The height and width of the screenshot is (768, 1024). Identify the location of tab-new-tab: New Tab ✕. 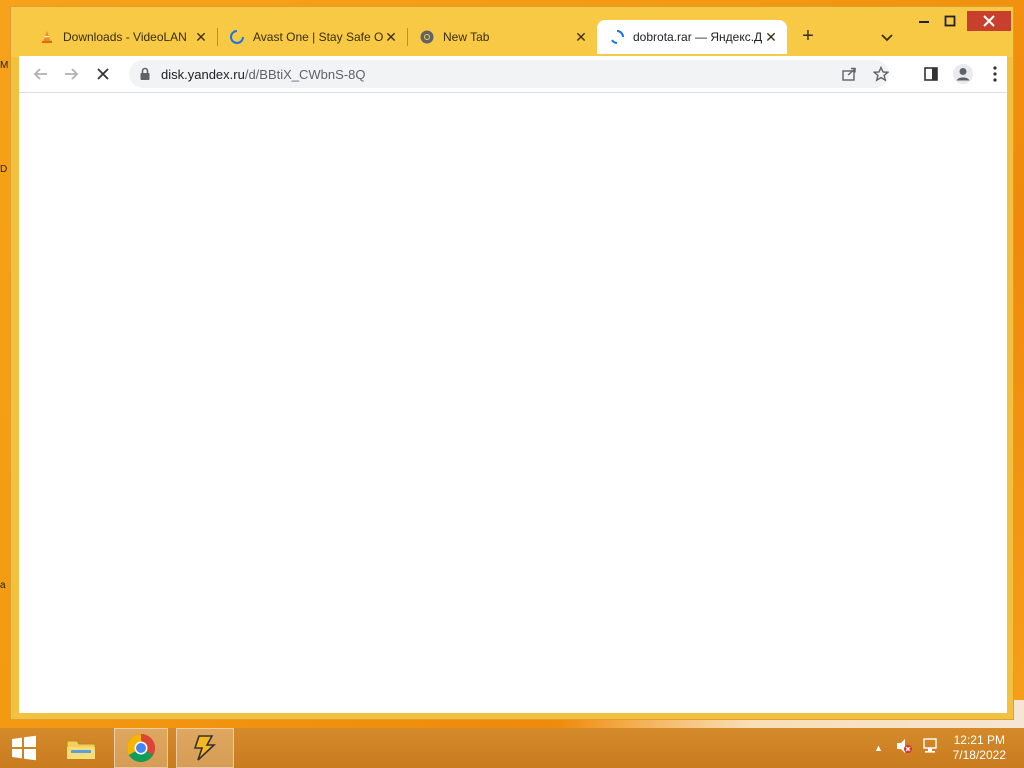
(502, 37).